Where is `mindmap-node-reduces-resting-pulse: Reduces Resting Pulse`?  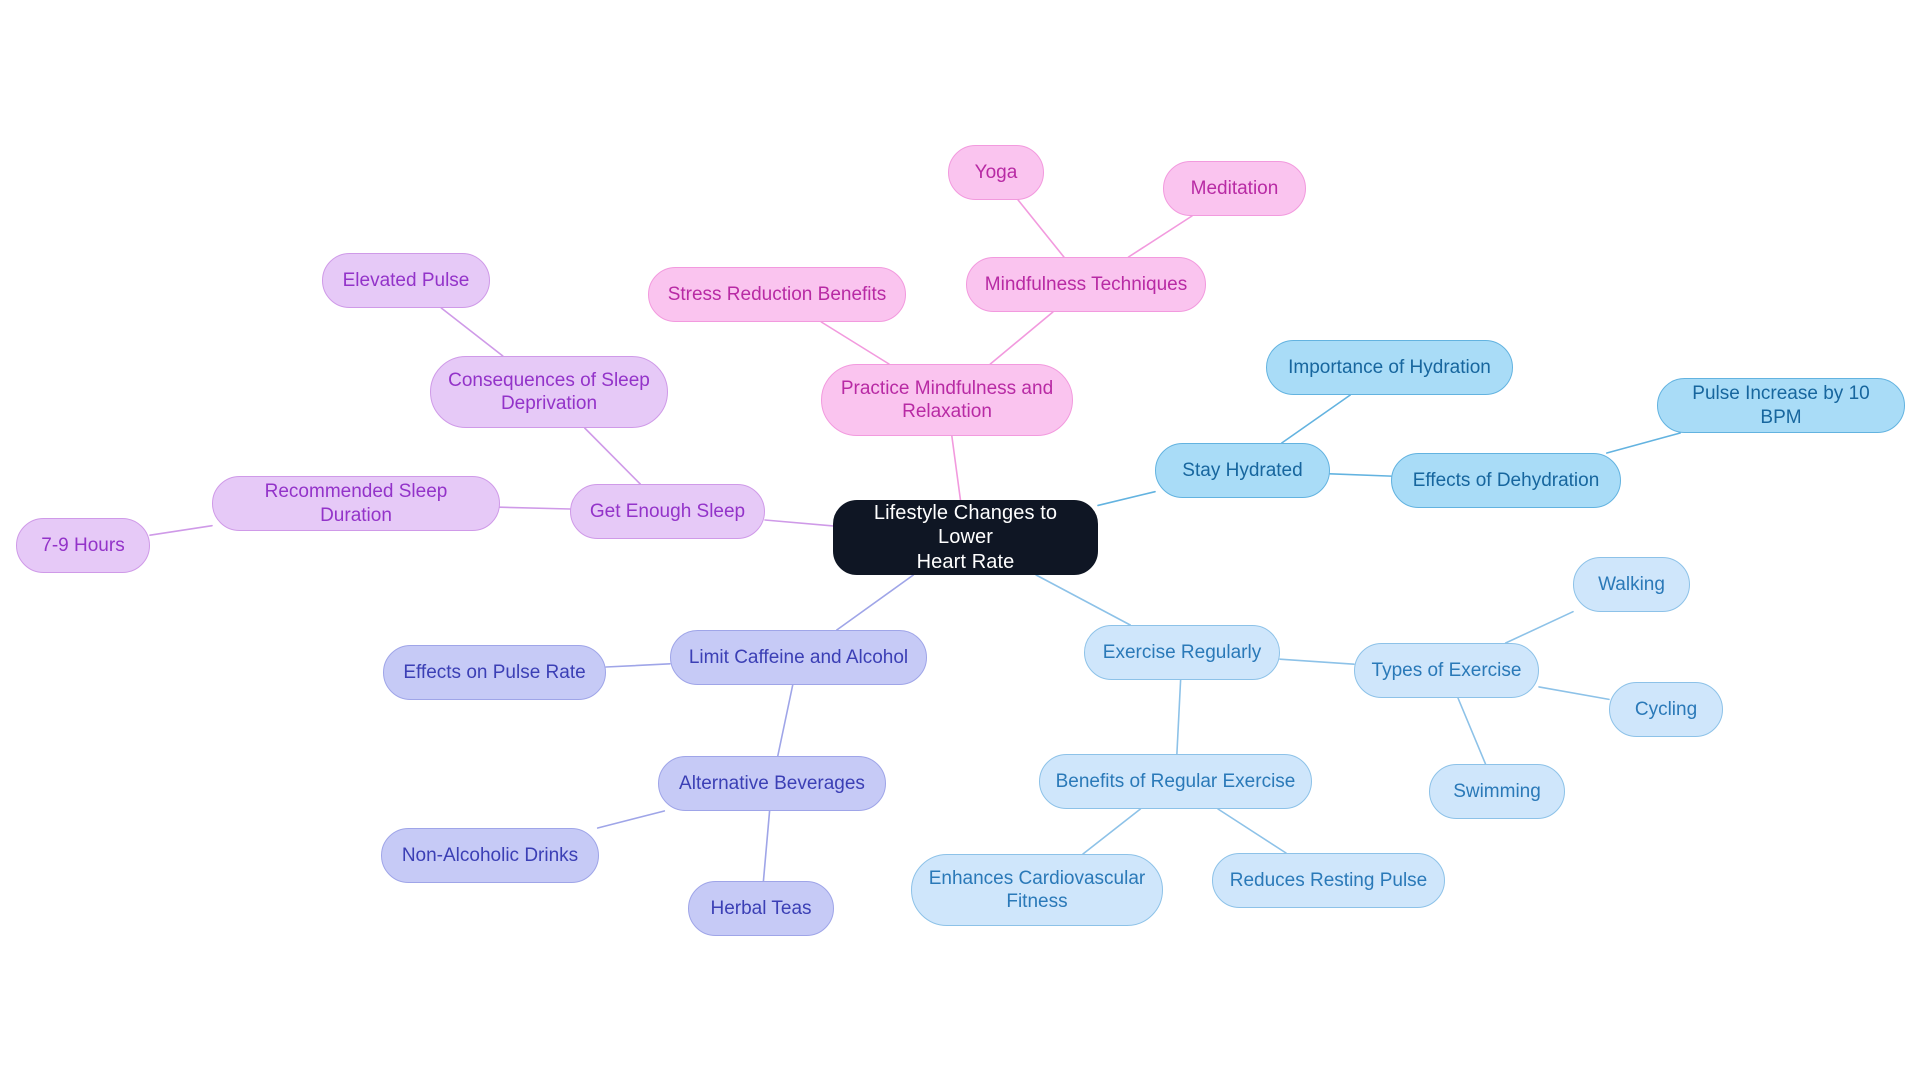 mindmap-node-reduces-resting-pulse: Reduces Resting Pulse is located at coordinates (1328, 880).